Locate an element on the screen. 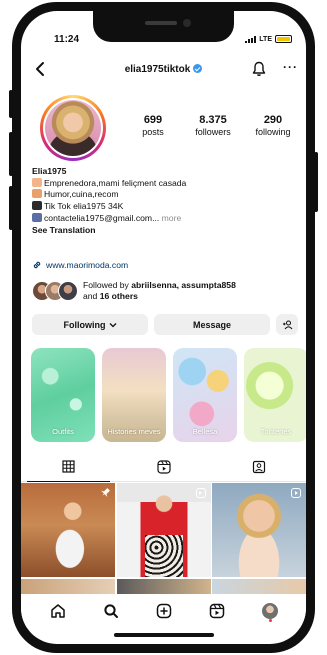 The height and width of the screenshot is (655, 327). notification-dot is located at coordinates (270, 620).